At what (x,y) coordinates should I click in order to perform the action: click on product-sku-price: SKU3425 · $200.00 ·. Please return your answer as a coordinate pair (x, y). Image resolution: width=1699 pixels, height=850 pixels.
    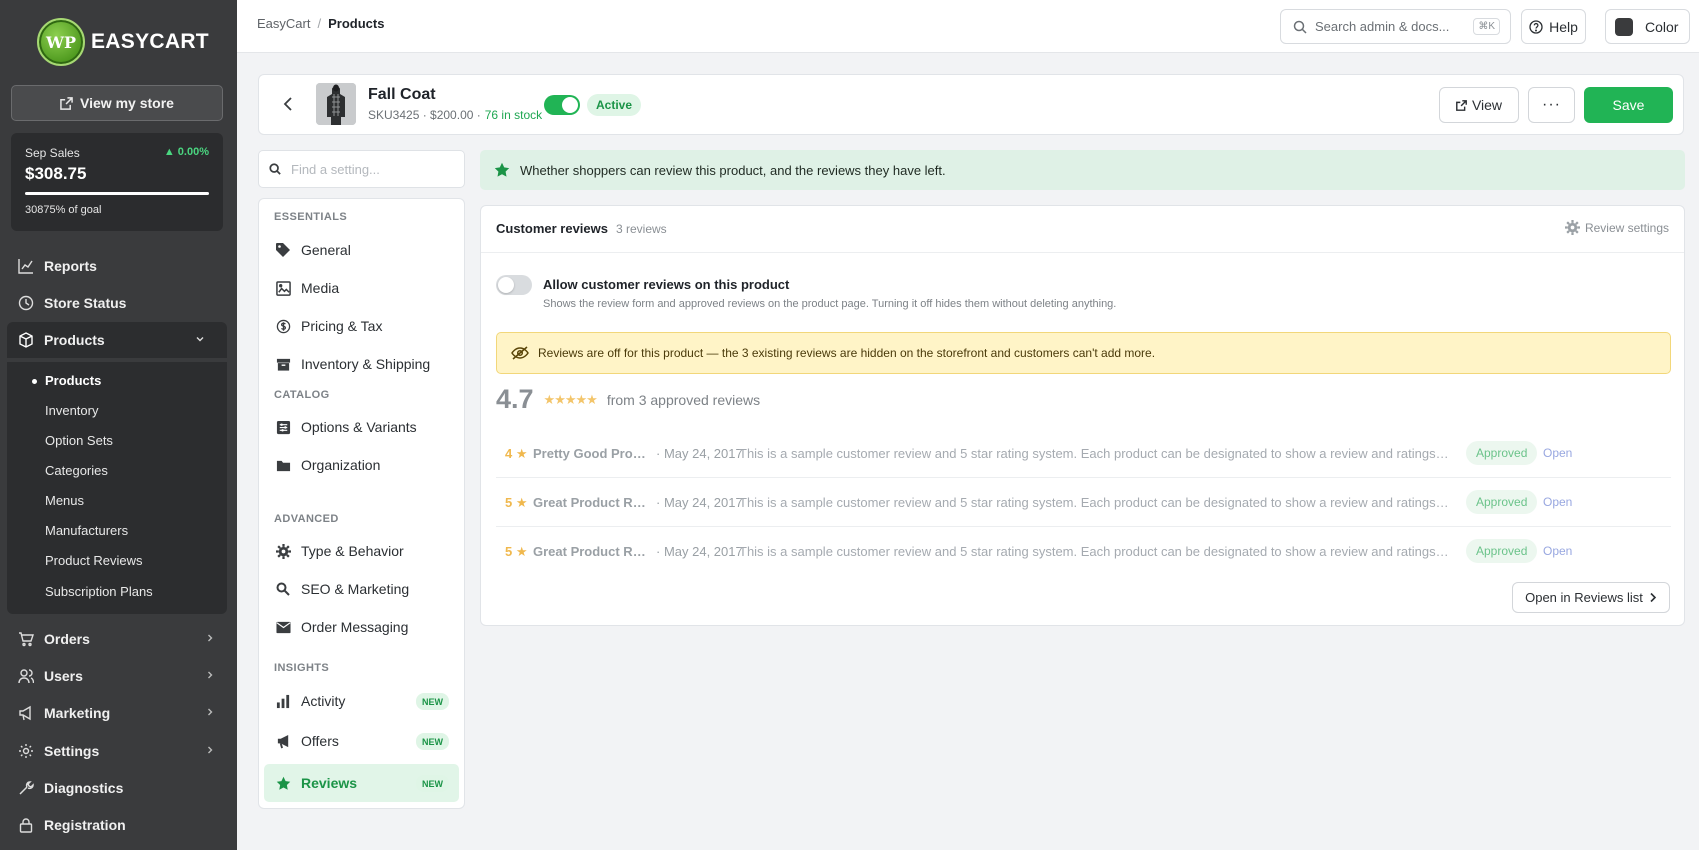
    Looking at the image, I should click on (424, 115).